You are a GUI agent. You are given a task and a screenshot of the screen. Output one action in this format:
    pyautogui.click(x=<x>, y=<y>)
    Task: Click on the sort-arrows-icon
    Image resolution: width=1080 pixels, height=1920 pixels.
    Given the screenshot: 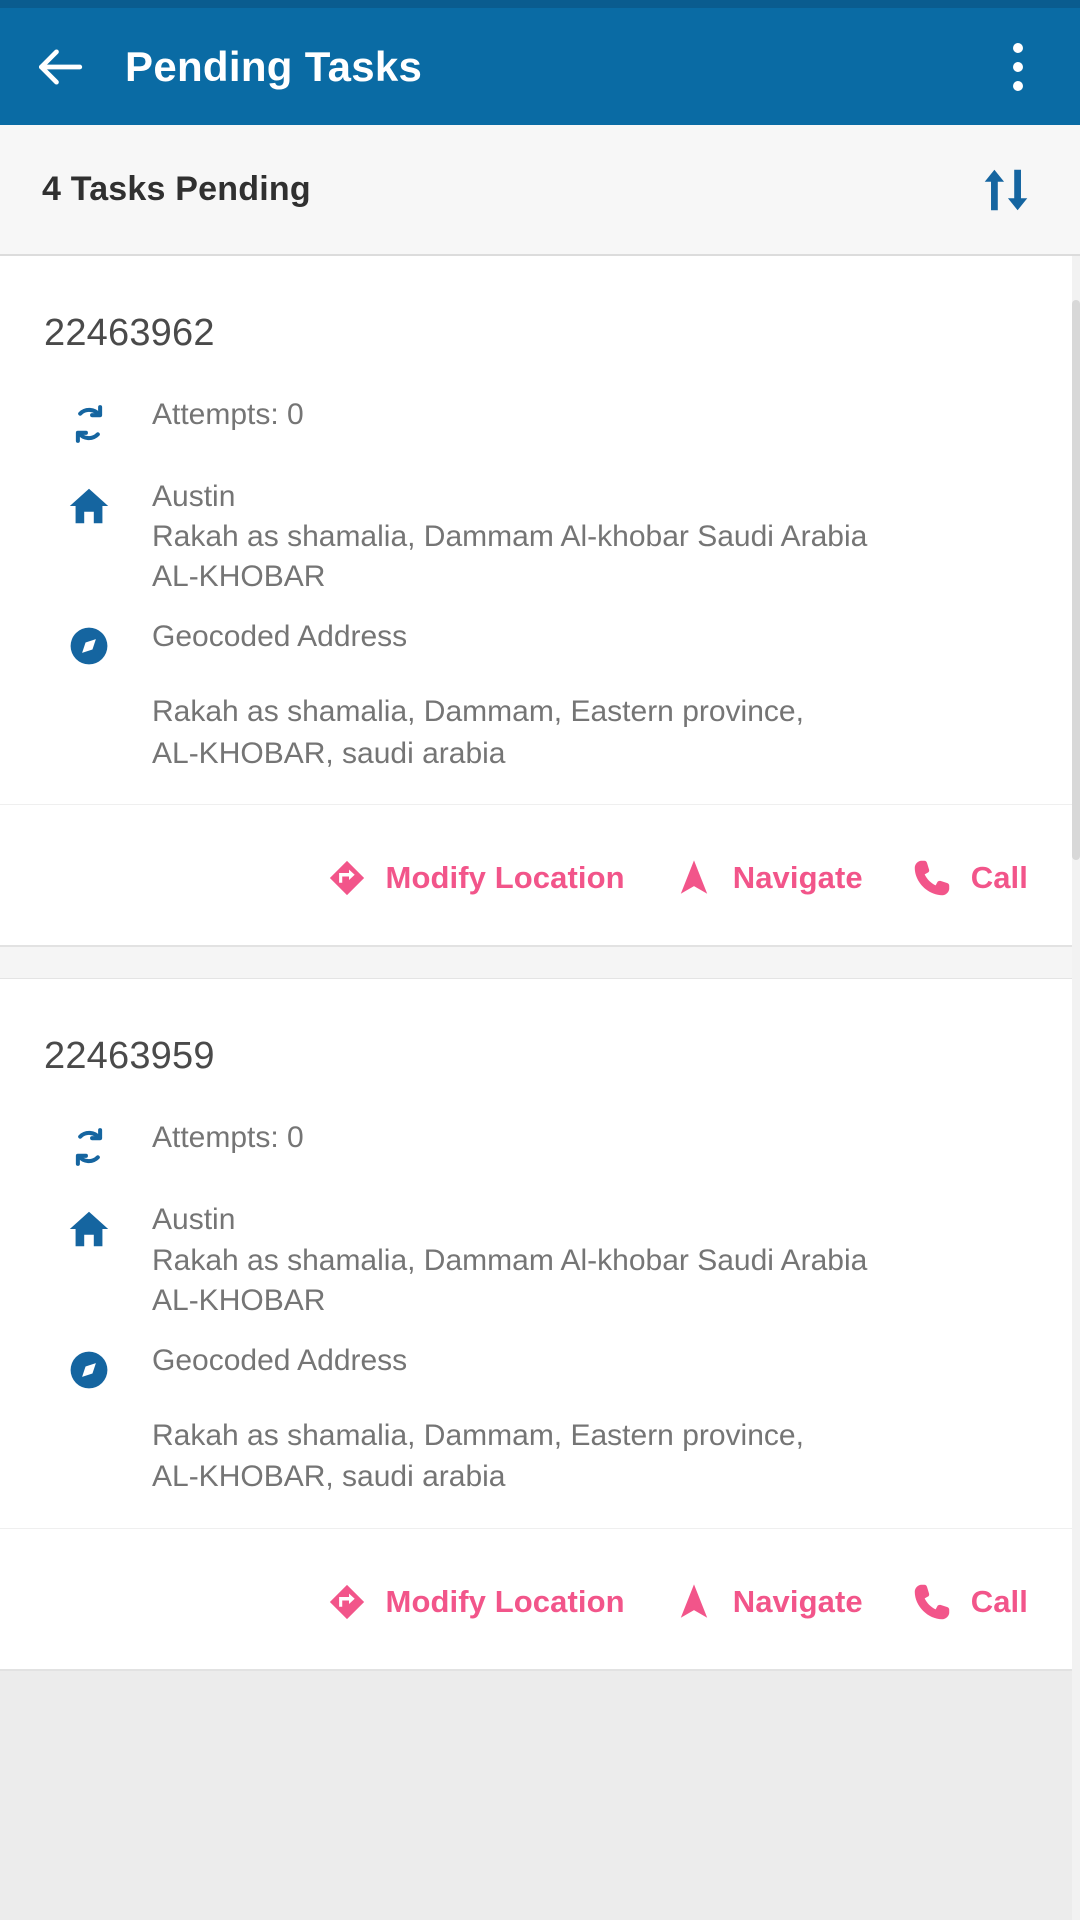 What is the action you would take?
    pyautogui.click(x=1006, y=190)
    